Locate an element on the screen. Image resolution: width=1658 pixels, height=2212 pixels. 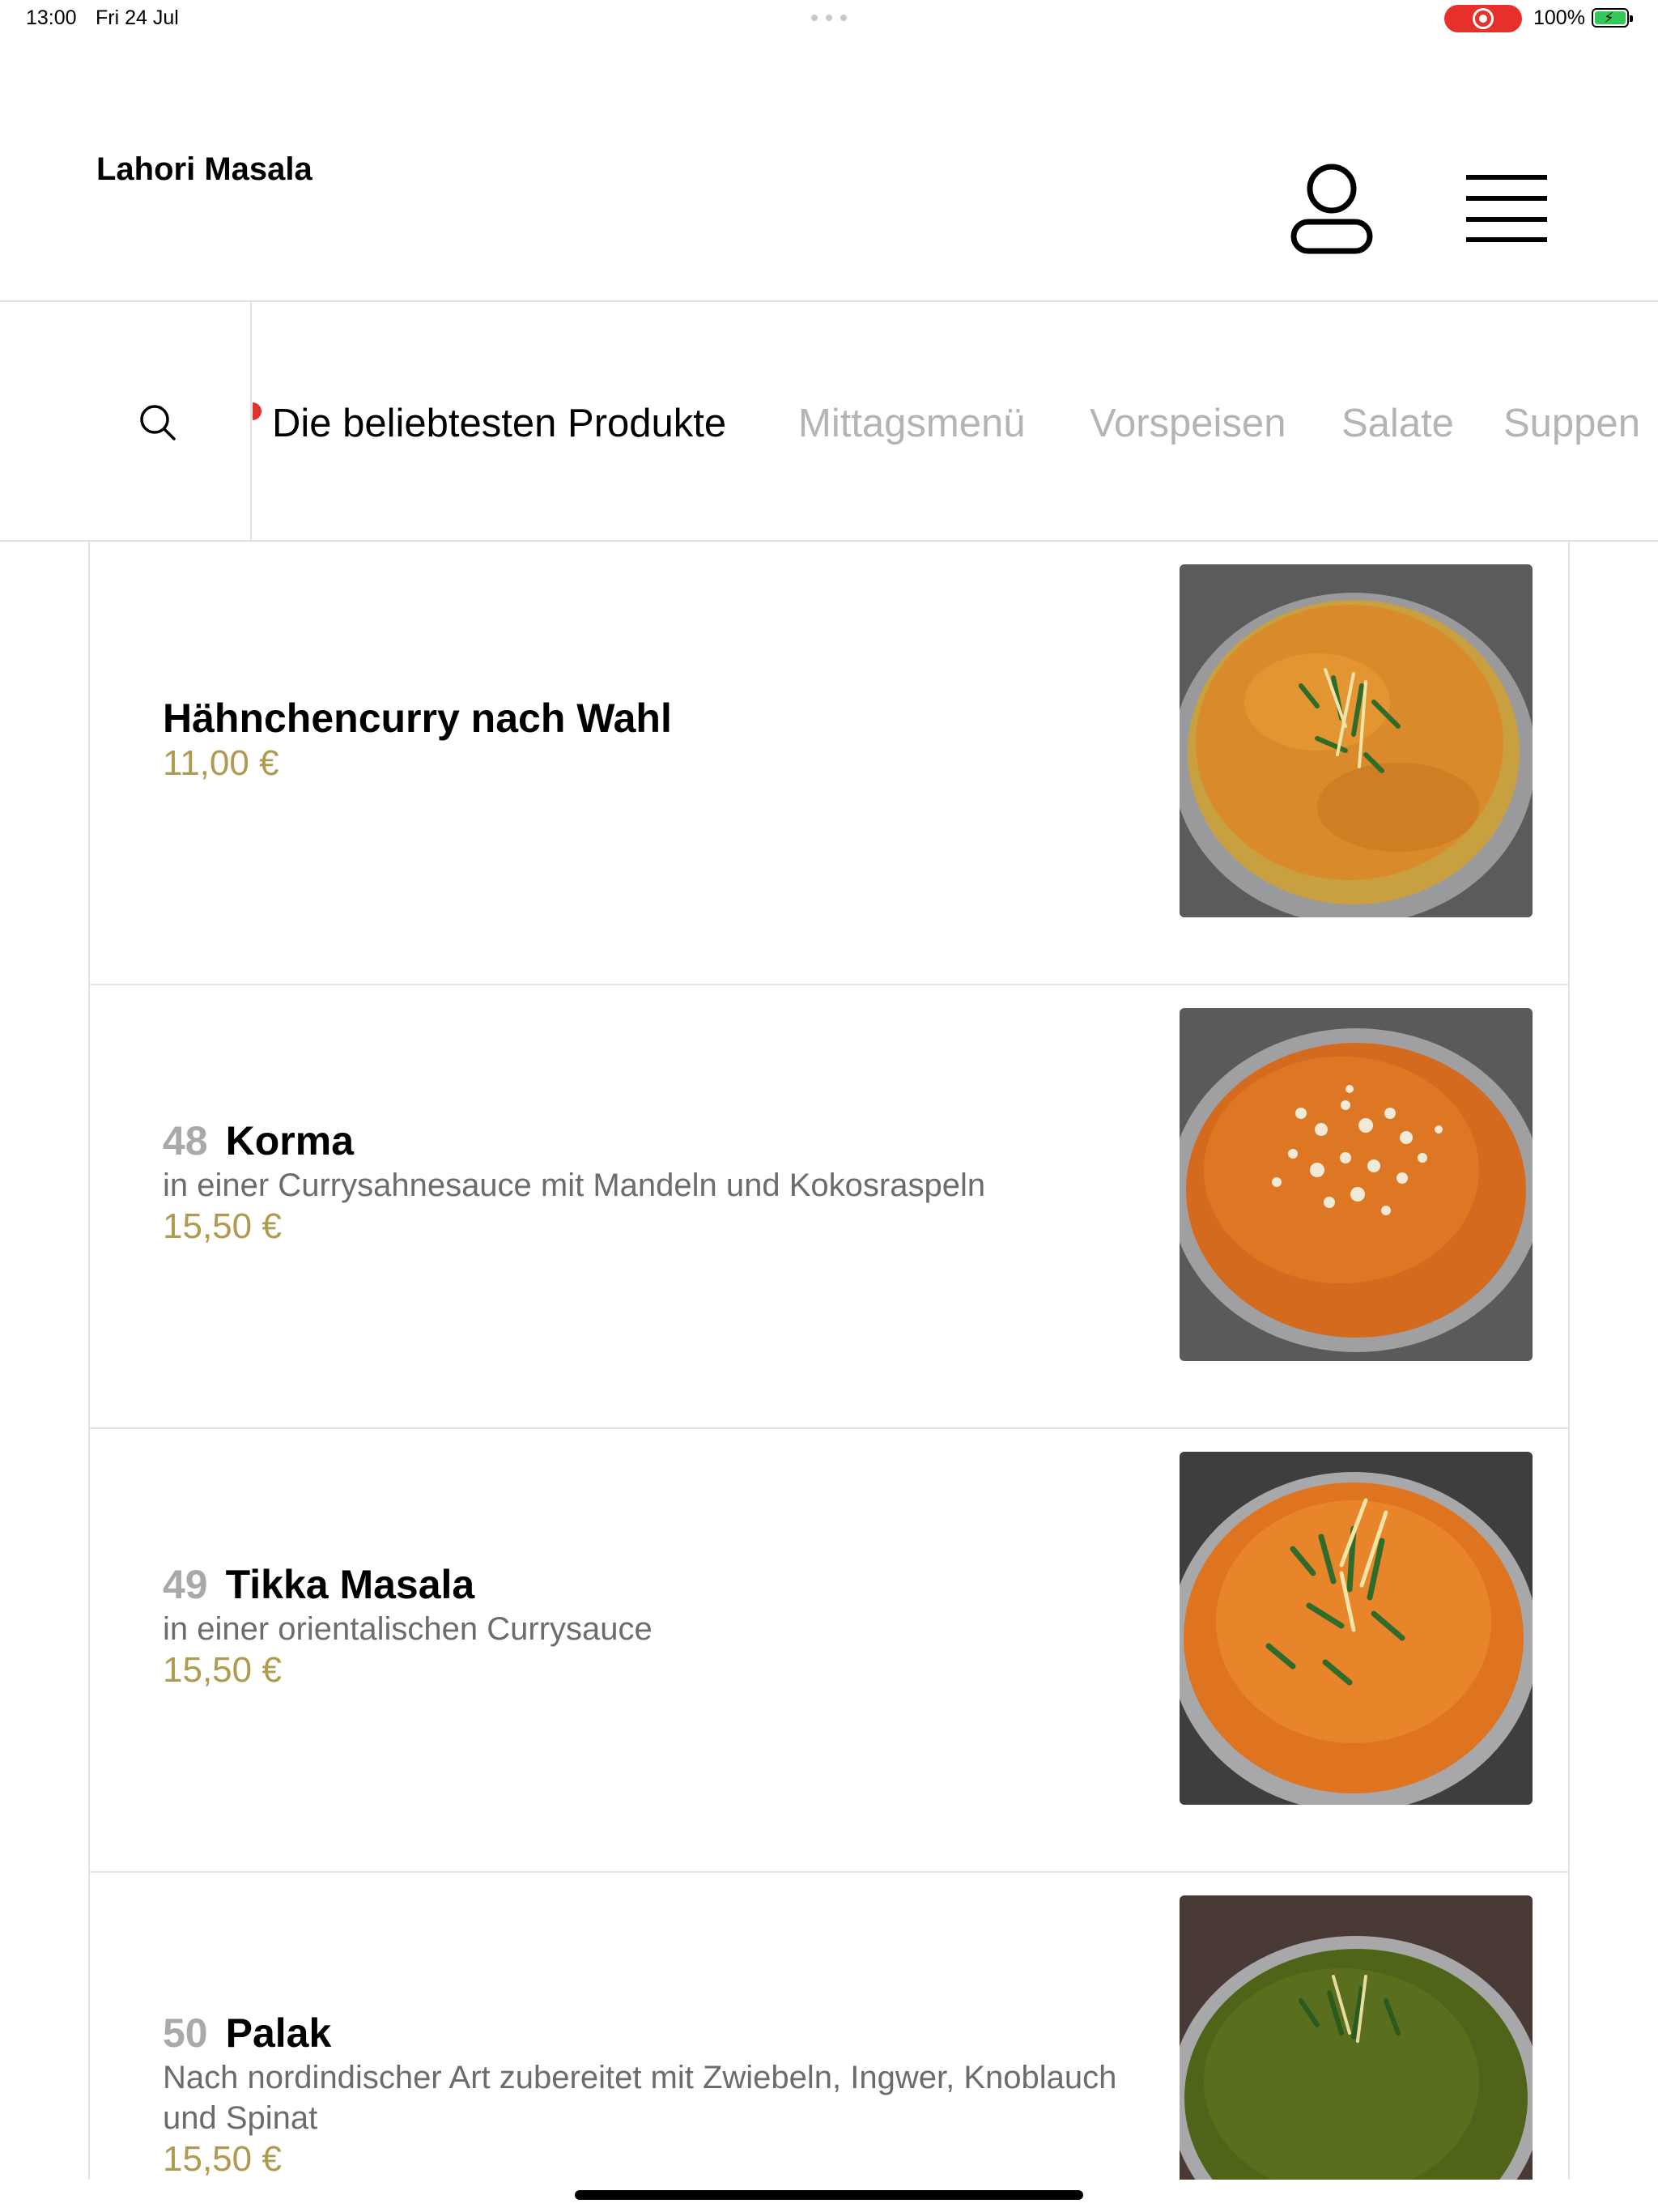
menu-button is located at coordinates (1507, 207).